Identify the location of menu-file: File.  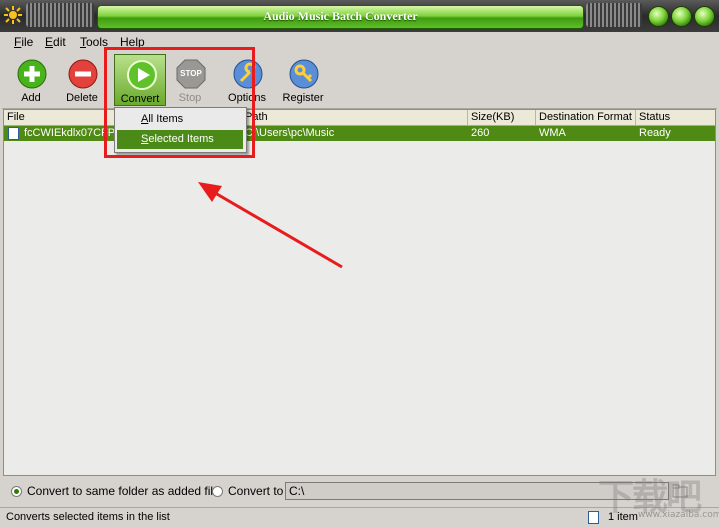
(23, 42).